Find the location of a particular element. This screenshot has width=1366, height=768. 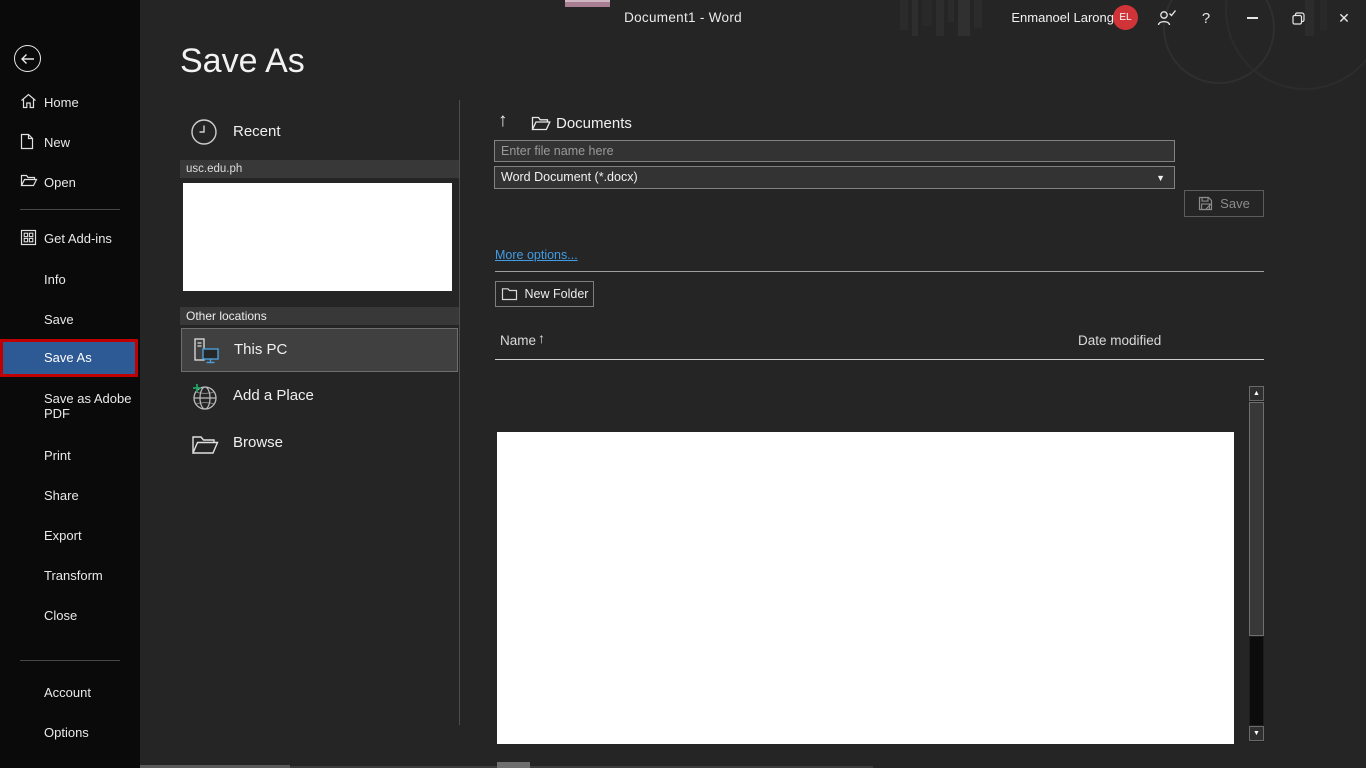

navigate-up-icon: ↑ is located at coordinates (503, 121).